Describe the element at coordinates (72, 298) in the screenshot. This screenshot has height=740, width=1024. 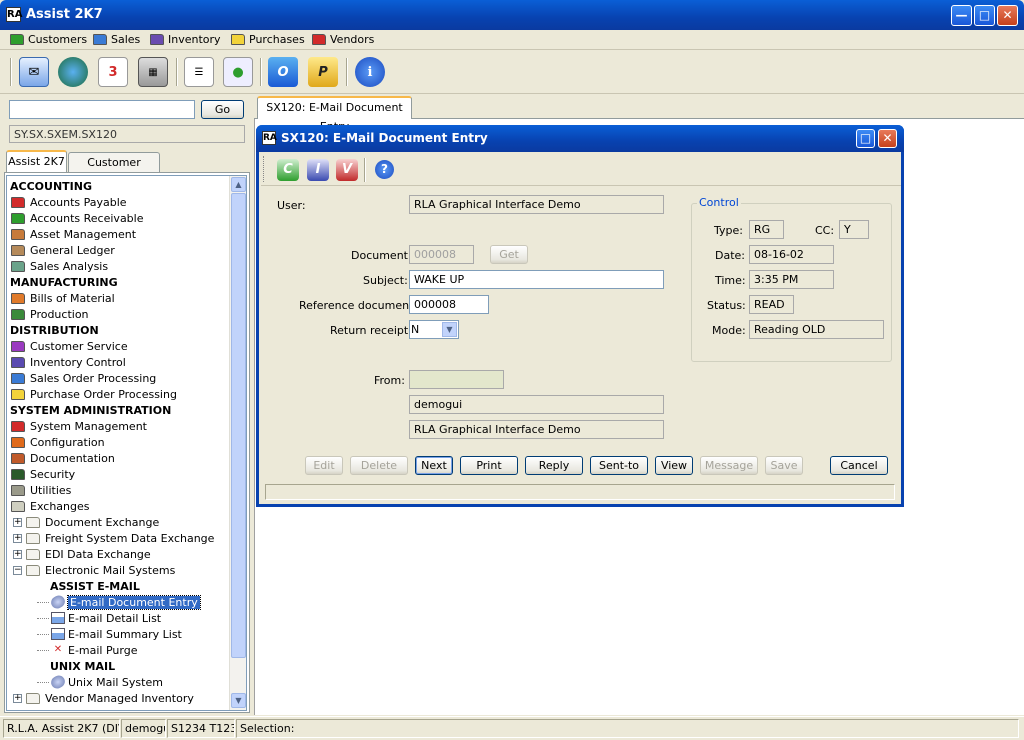
I see `tree-label: Bills of Material` at that location.